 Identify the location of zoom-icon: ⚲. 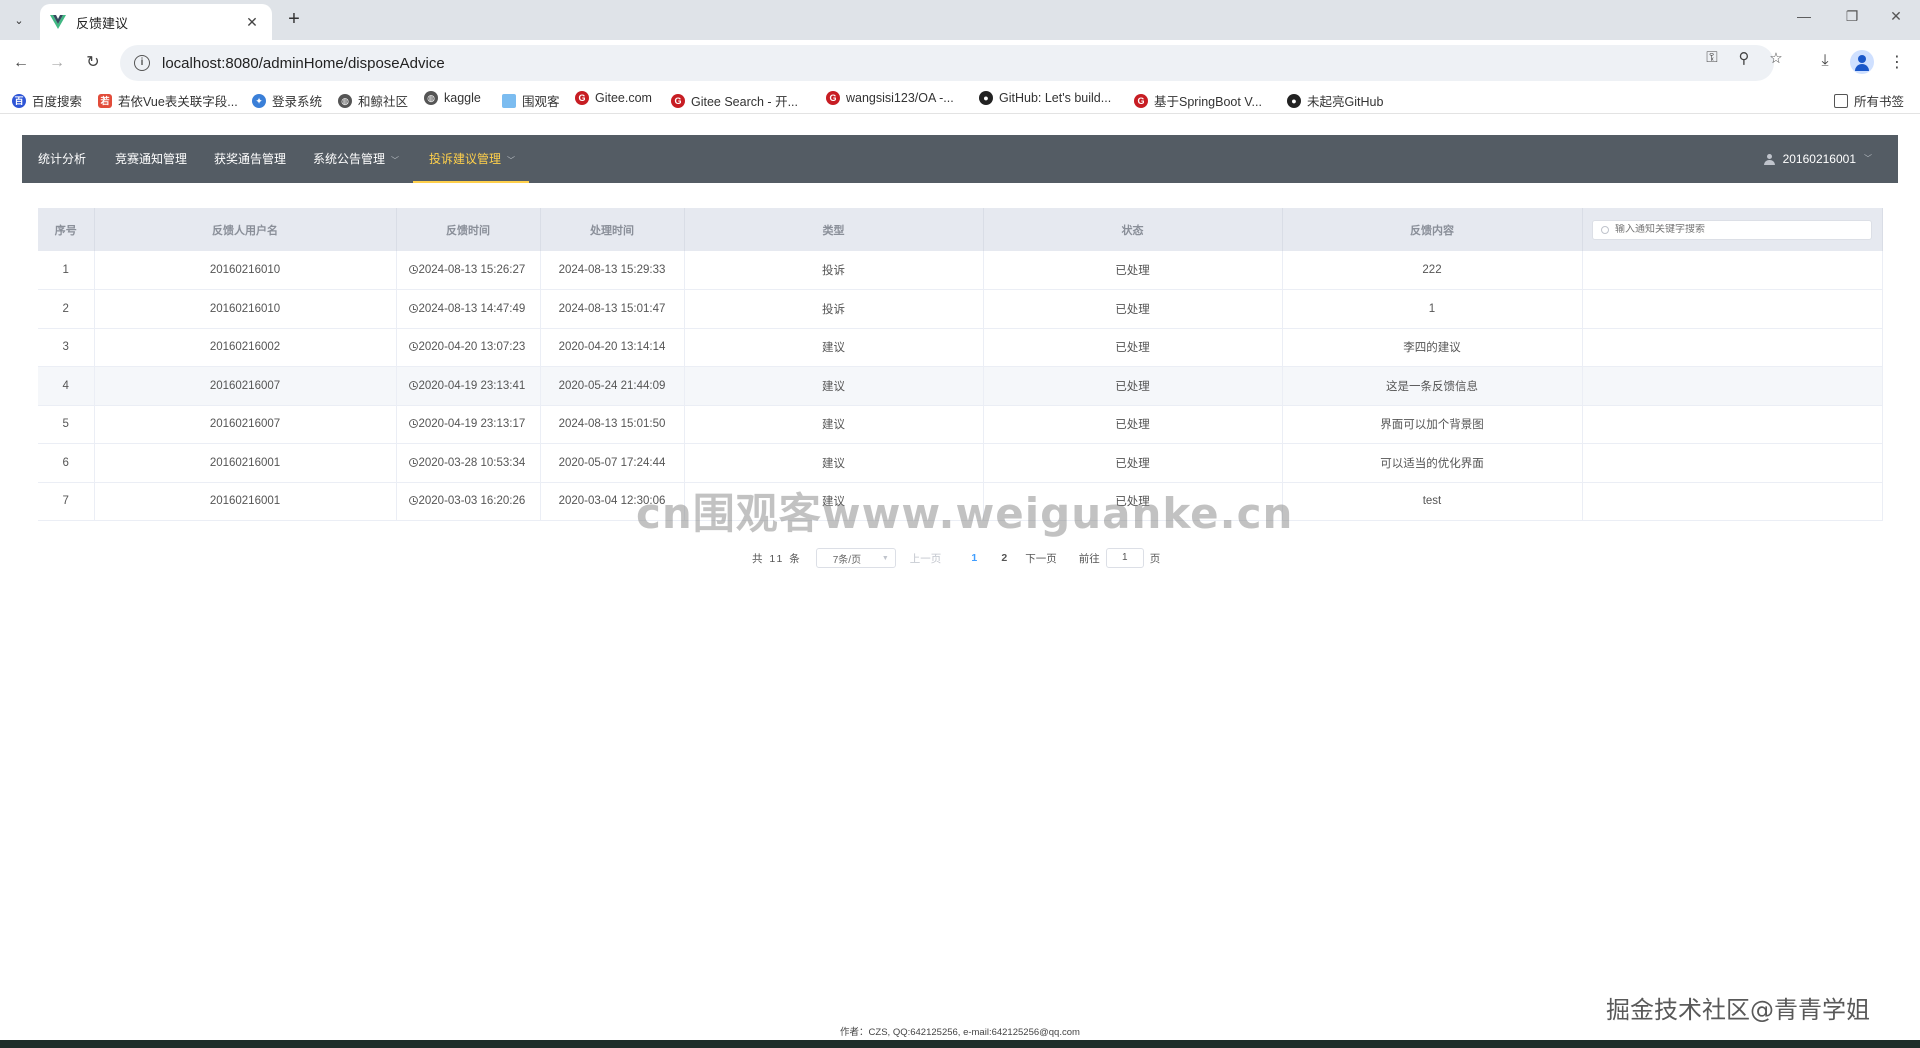
(1744, 58).